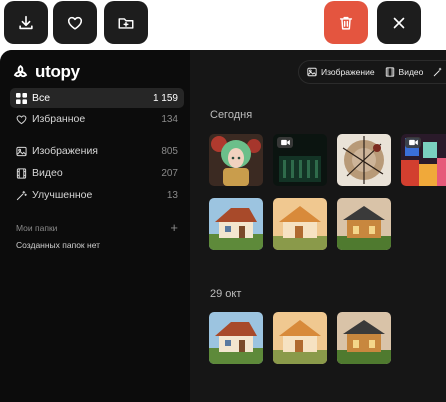 This screenshot has height=402, width=446. I want to click on gallery-thumbnail-colorful-mosaic, so click(423, 160).